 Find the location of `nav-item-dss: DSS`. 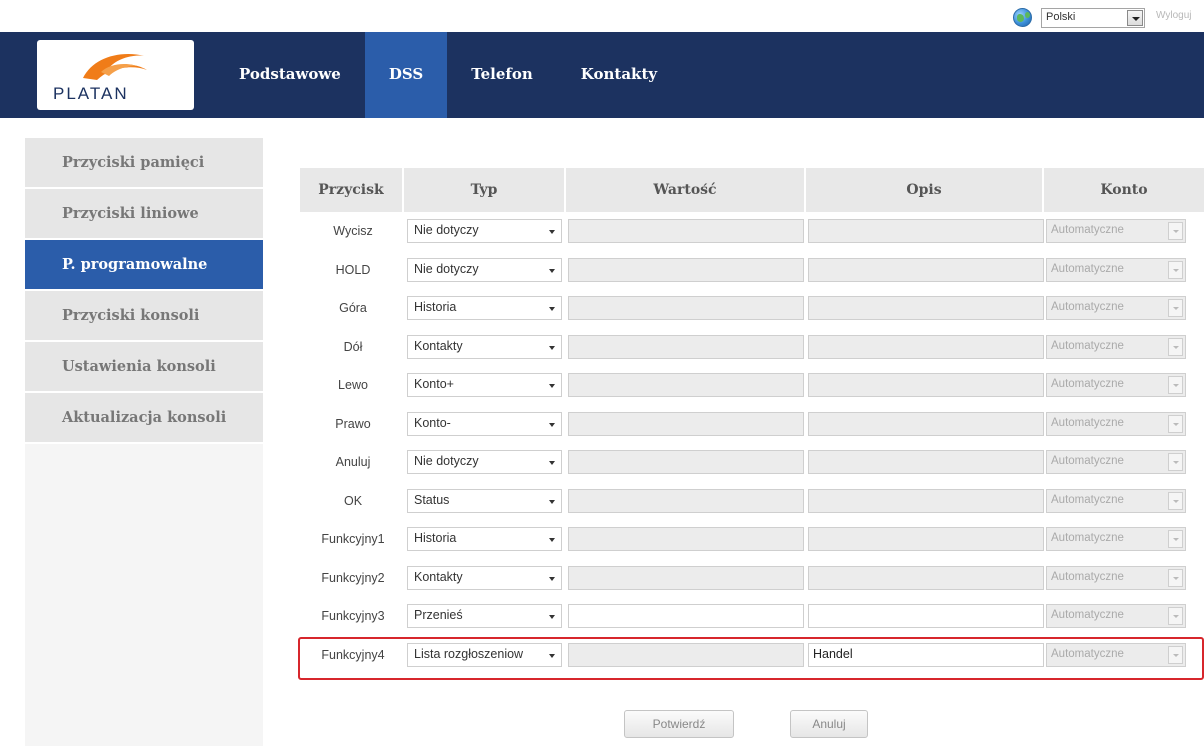

nav-item-dss: DSS is located at coordinates (406, 75).